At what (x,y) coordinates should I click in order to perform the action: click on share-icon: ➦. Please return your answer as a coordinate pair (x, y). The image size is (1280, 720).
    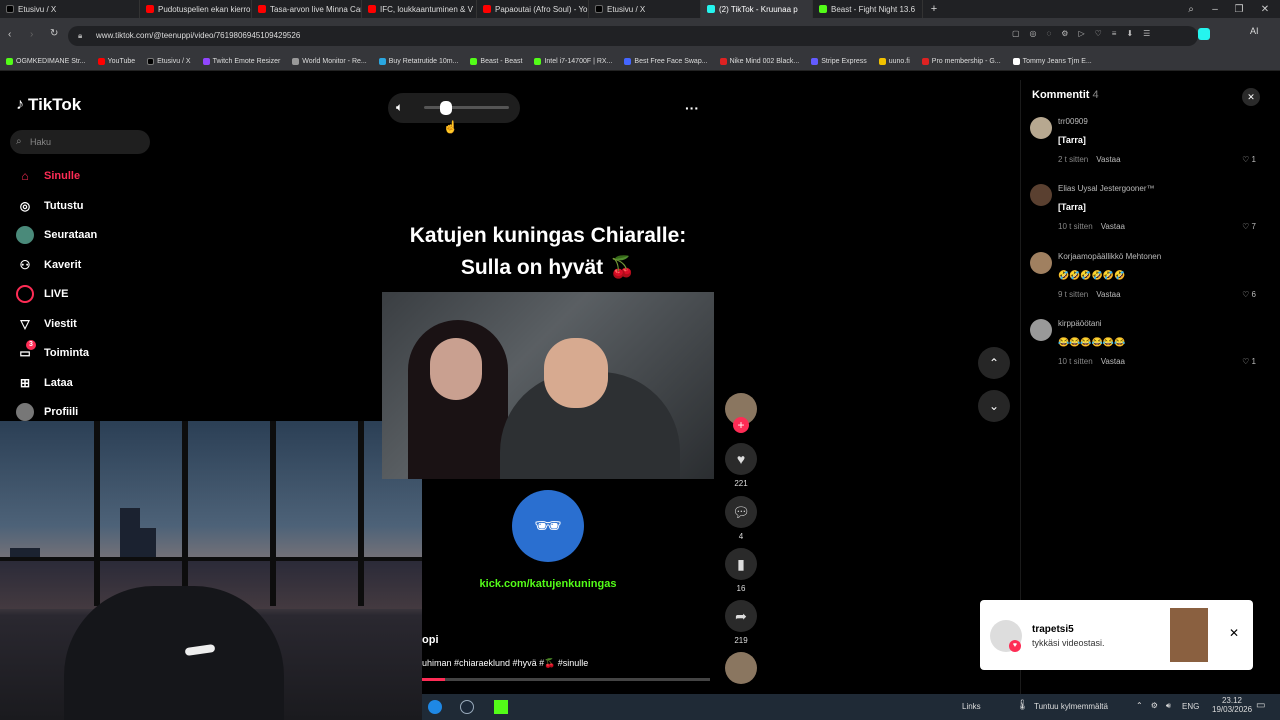
    Looking at the image, I should click on (741, 616).